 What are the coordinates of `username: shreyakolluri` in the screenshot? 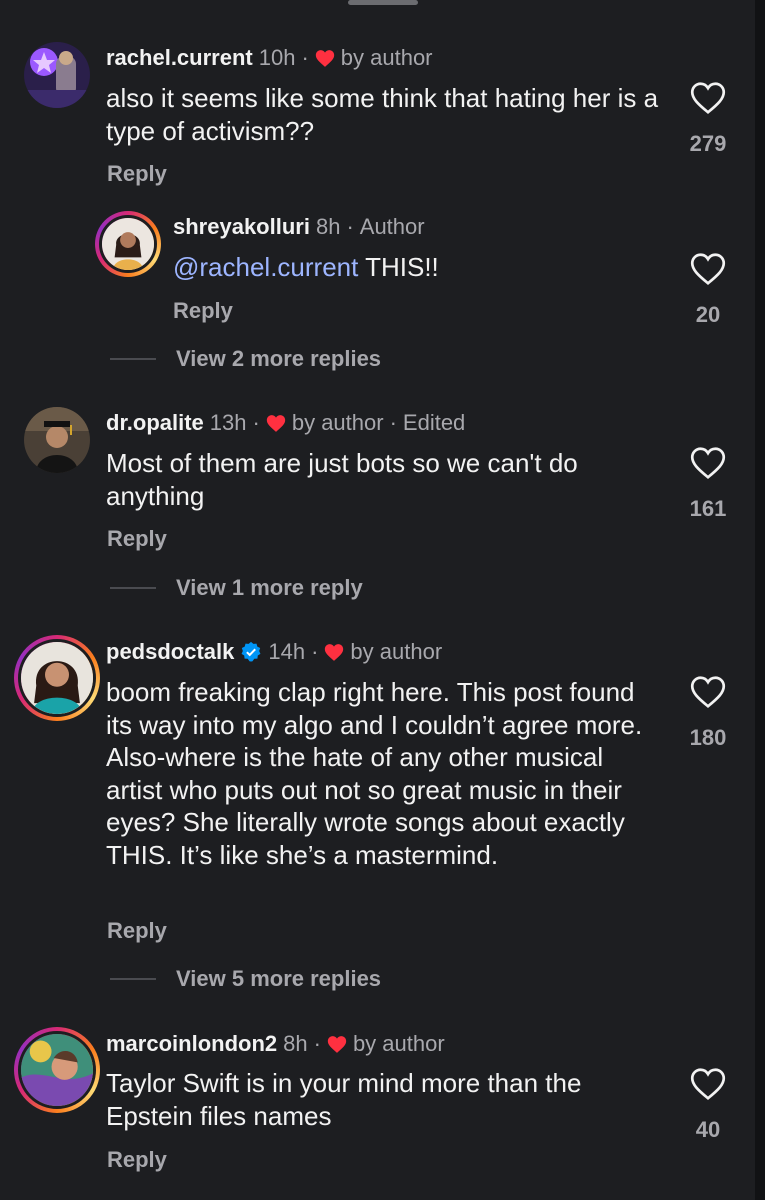 It's located at (241, 227).